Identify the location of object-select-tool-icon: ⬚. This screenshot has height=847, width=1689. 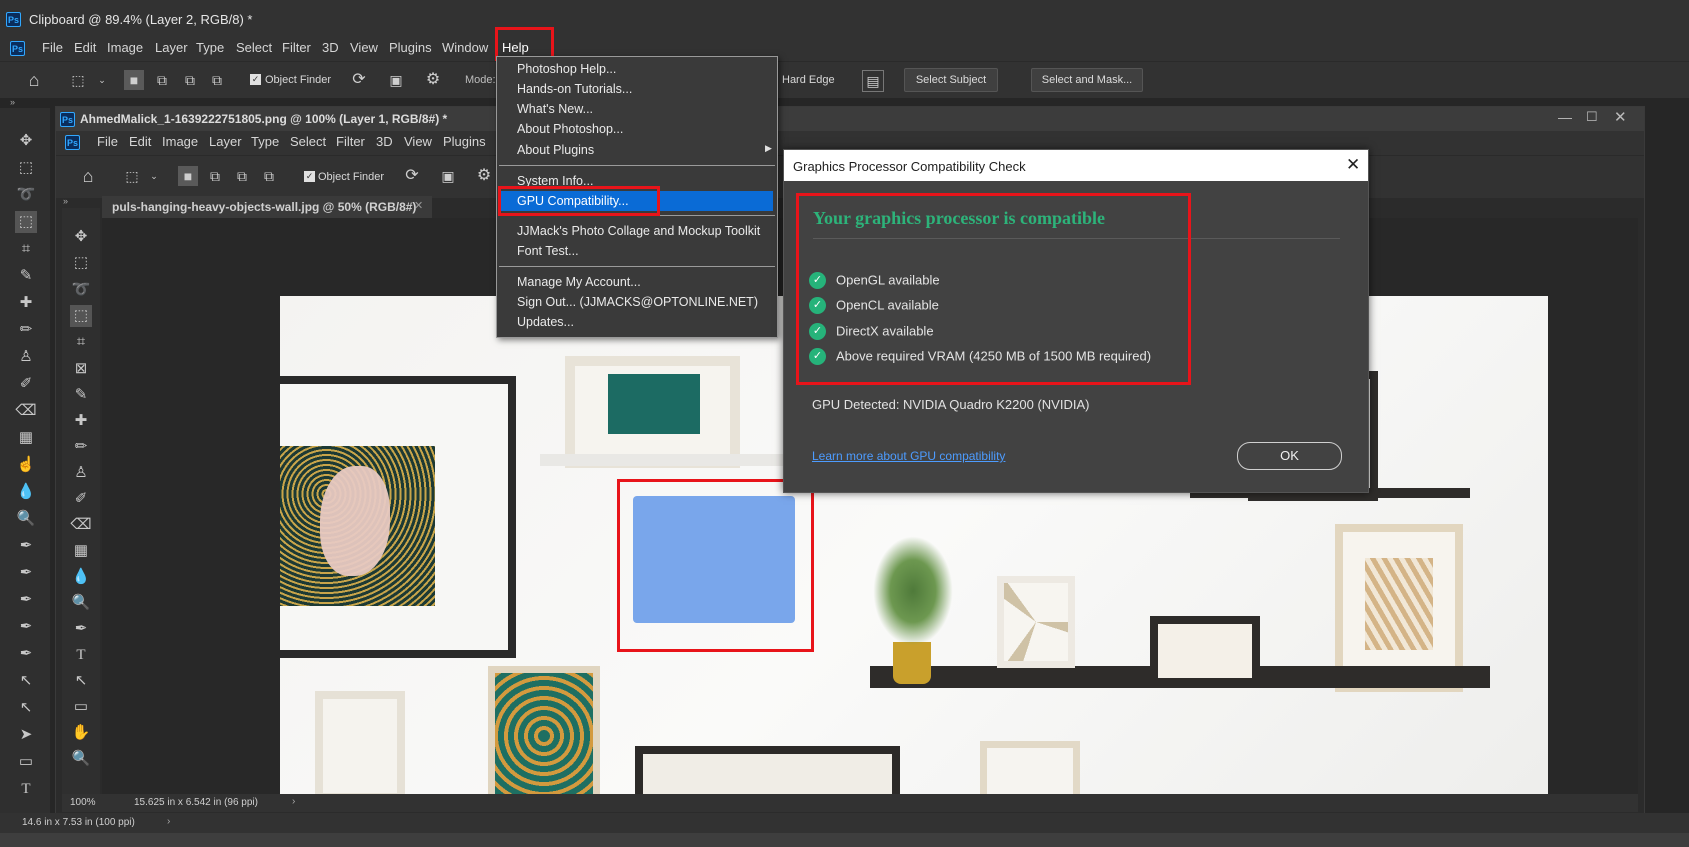
(26, 222).